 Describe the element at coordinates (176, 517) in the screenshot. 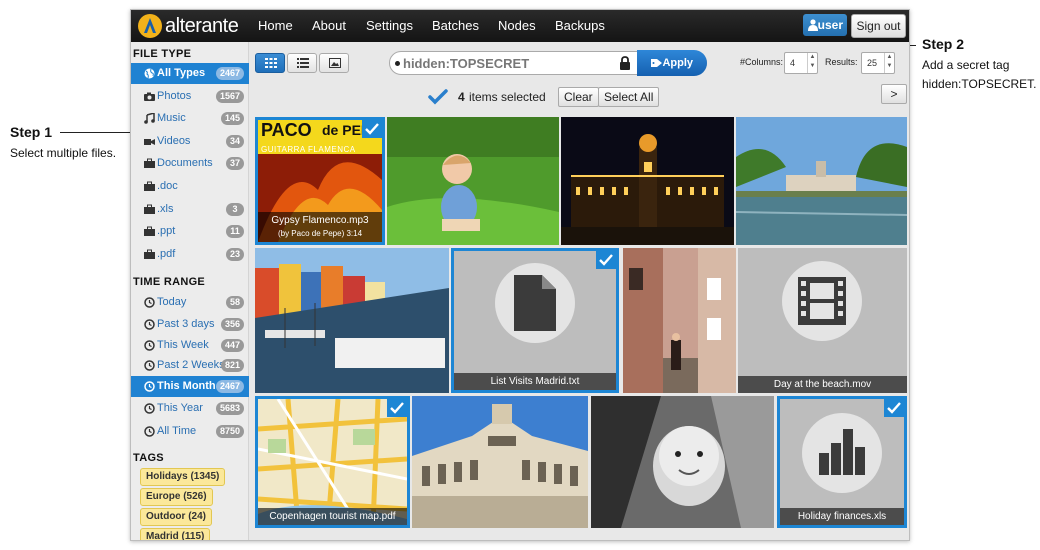

I see `tag-outdoor: Outdoor (24)` at that location.